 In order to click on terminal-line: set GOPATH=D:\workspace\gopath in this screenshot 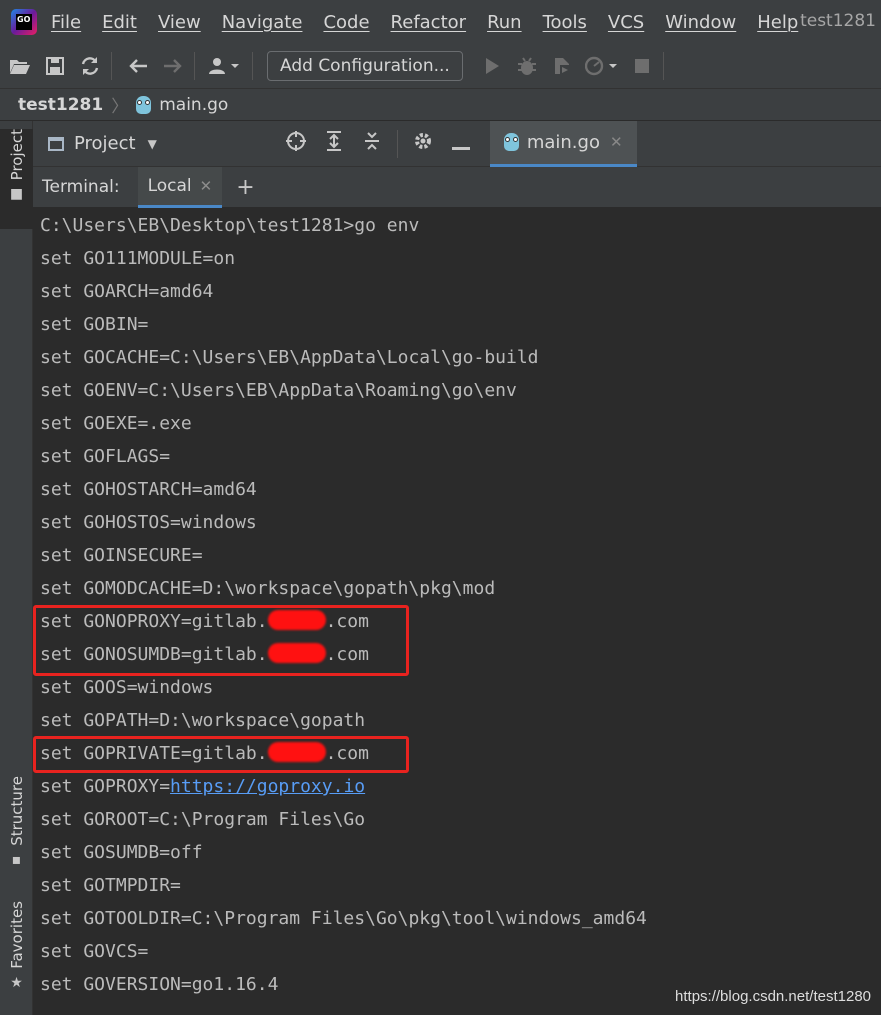, I will do `click(203, 720)`.